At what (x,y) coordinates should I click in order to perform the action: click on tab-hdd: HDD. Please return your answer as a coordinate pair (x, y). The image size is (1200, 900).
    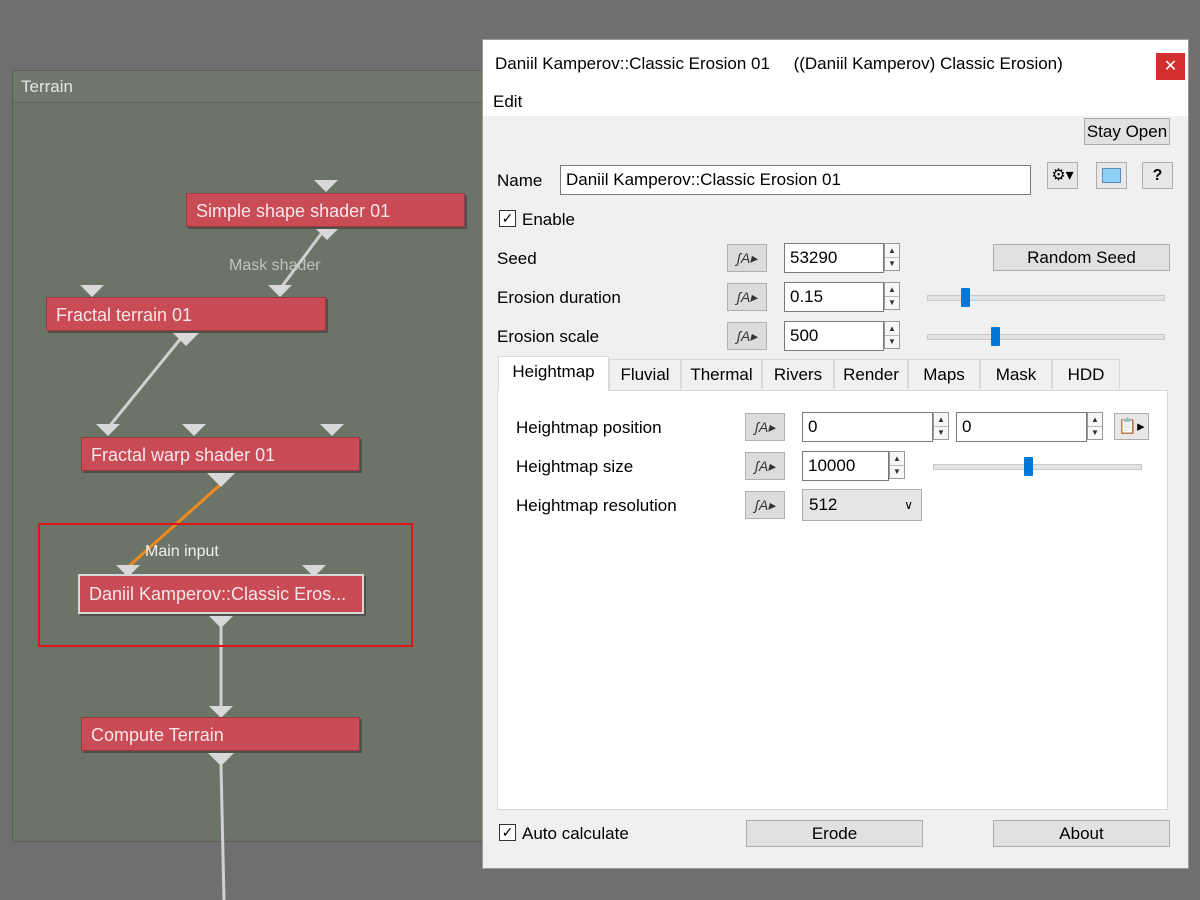
    Looking at the image, I should click on (1086, 374).